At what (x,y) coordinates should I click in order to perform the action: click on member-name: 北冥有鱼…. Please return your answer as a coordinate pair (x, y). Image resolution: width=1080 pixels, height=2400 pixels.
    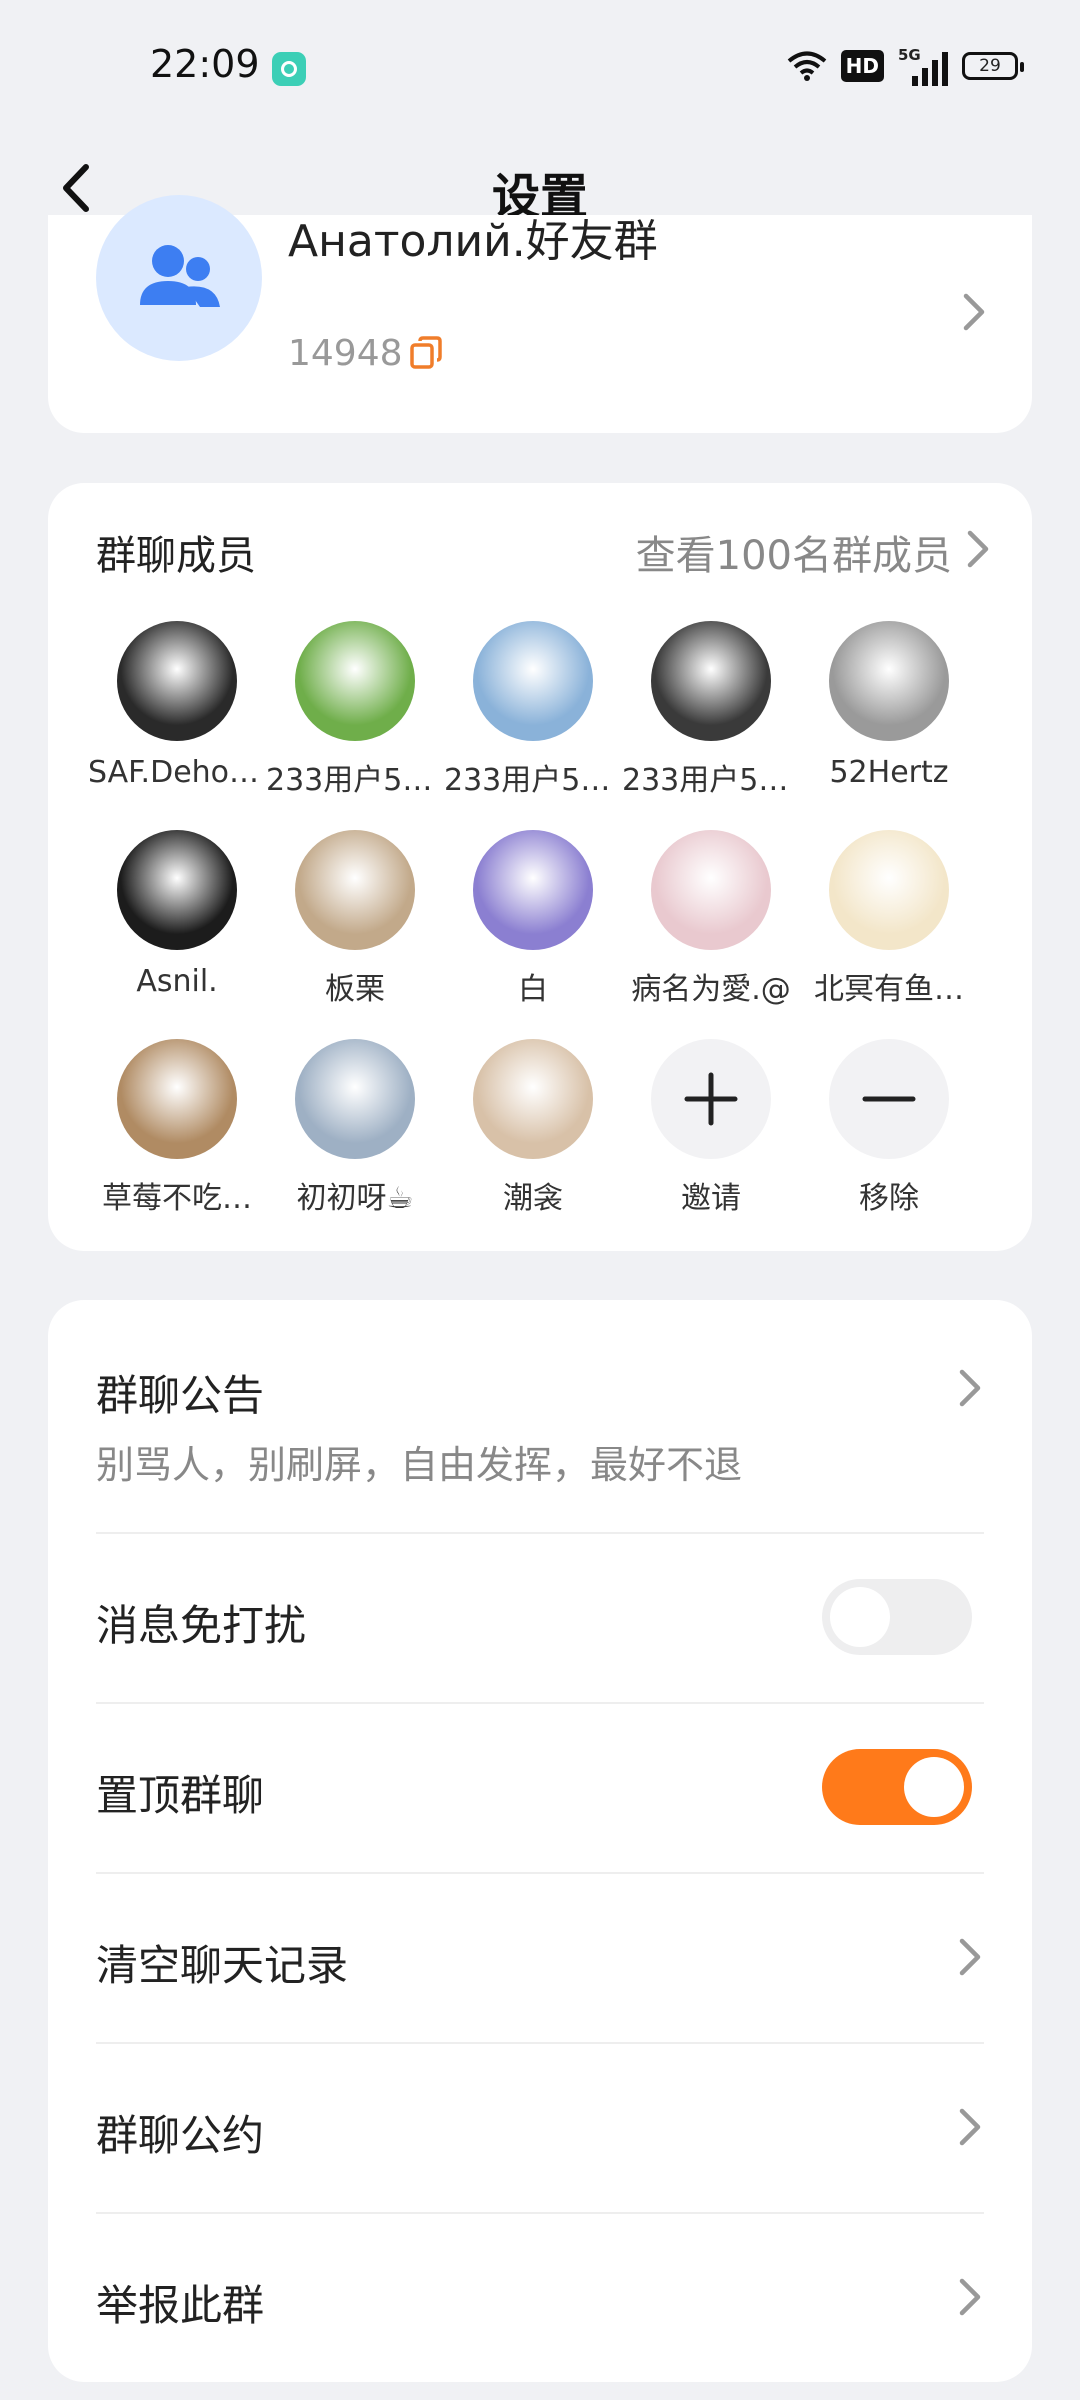
    Looking at the image, I should click on (889, 989).